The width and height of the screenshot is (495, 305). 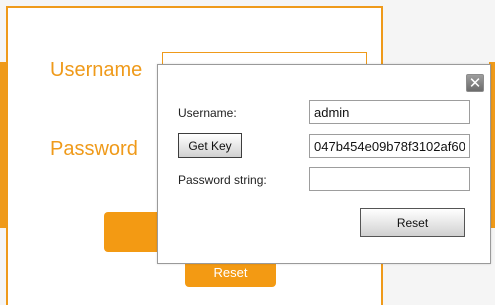 What do you see at coordinates (210, 145) in the screenshot?
I see `get-key-button: Get Key` at bounding box center [210, 145].